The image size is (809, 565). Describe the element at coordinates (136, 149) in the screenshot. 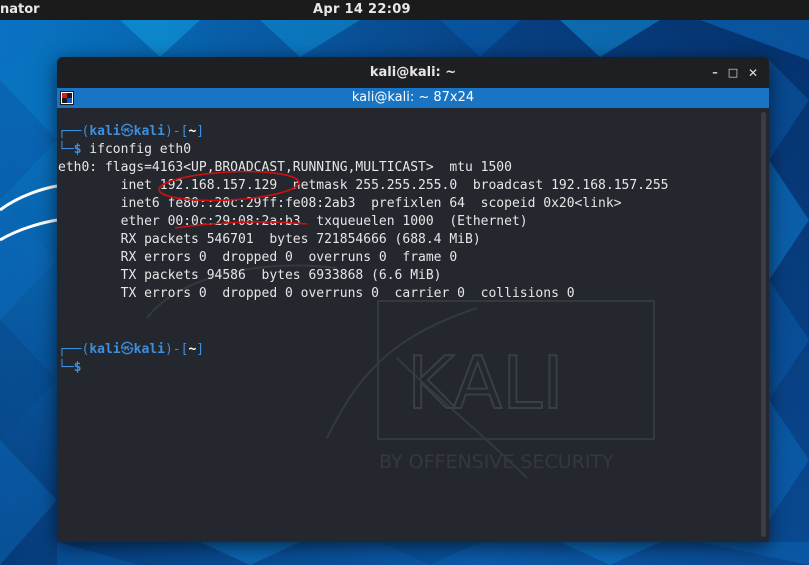

I see `command-text: ifconfig eth0` at that location.